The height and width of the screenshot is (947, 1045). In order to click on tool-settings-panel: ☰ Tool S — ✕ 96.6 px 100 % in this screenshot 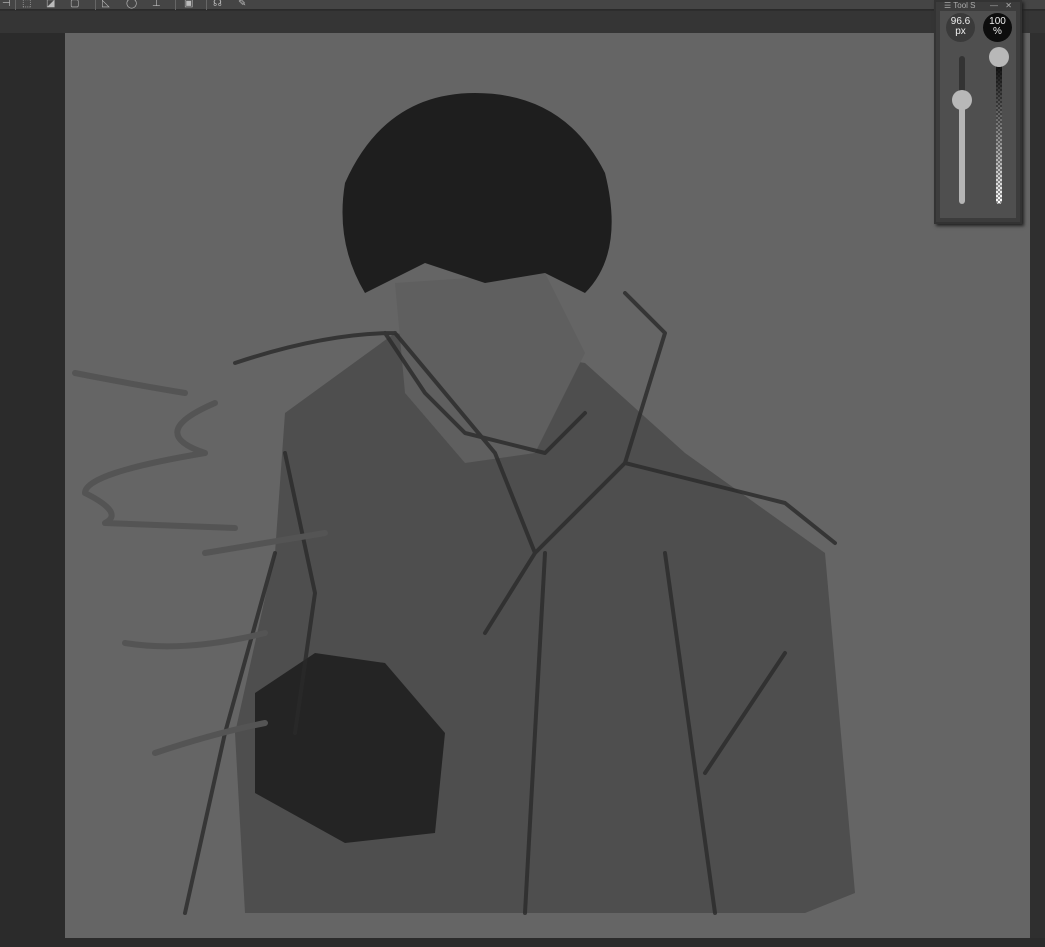, I will do `click(978, 112)`.